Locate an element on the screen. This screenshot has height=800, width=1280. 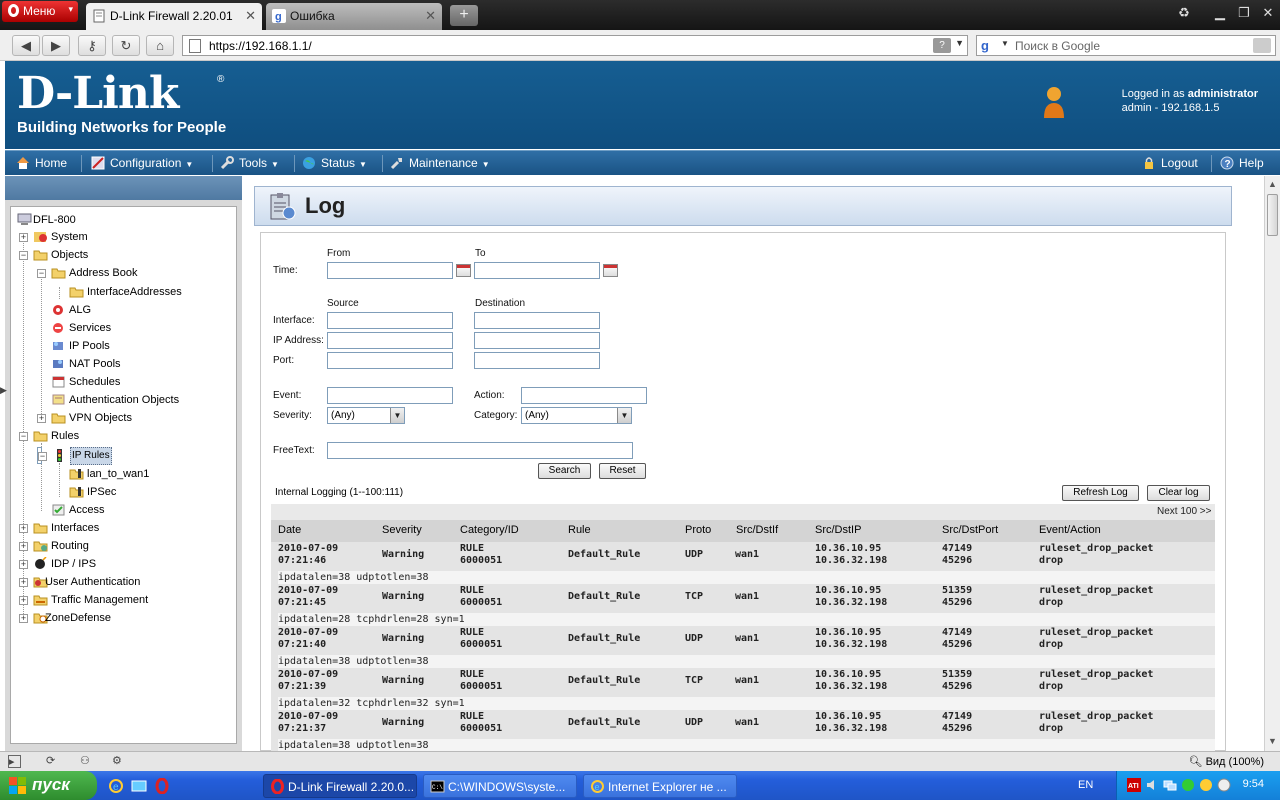
close-window-button: ✕ is located at coordinates (1268, 13).